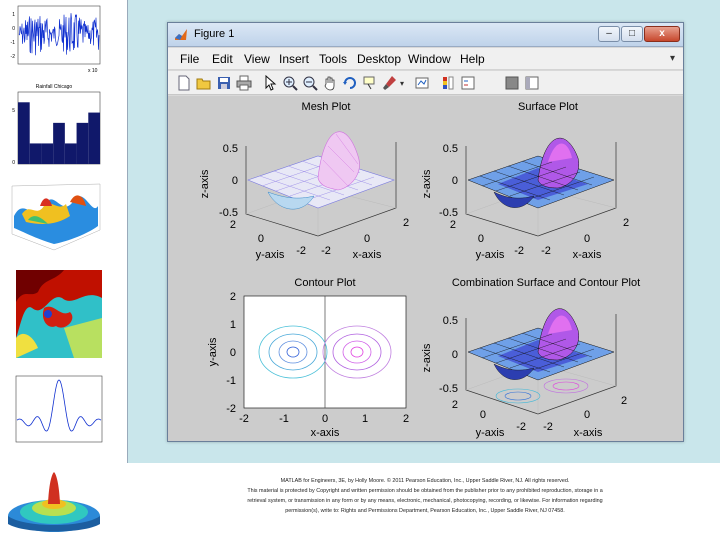 Image resolution: width=720 pixels, height=540 pixels. Describe the element at coordinates (662, 34) in the screenshot. I see `close-button: x` at that location.